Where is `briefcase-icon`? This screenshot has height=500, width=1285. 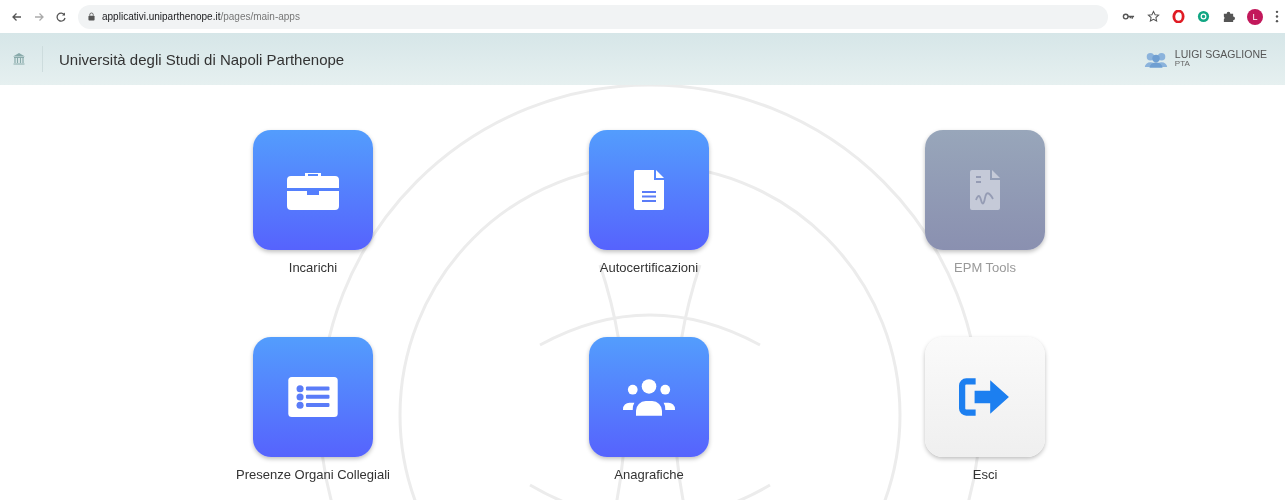
briefcase-icon is located at coordinates (313, 190).